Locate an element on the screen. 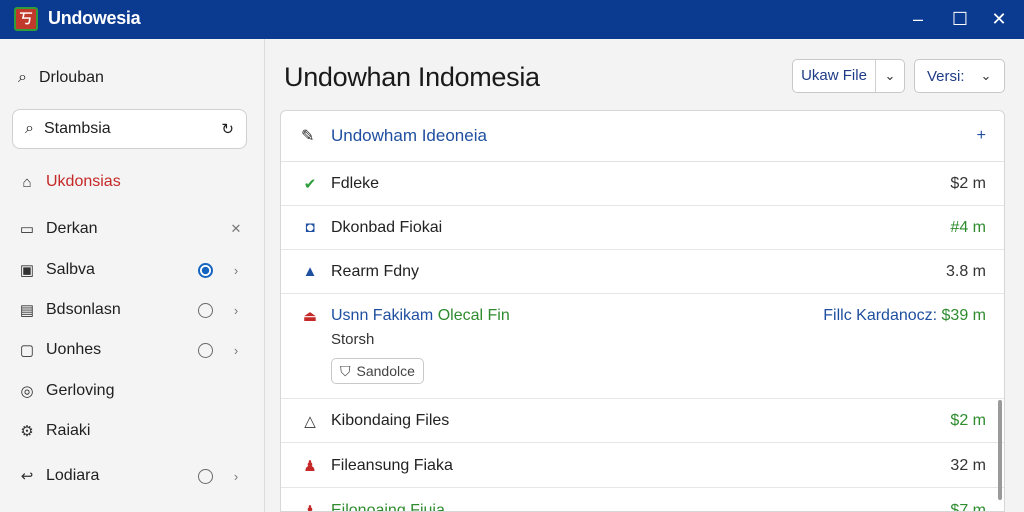 The height and width of the screenshot is (512, 1024). expanded-subtitle: Storsh is located at coordinates (353, 339).